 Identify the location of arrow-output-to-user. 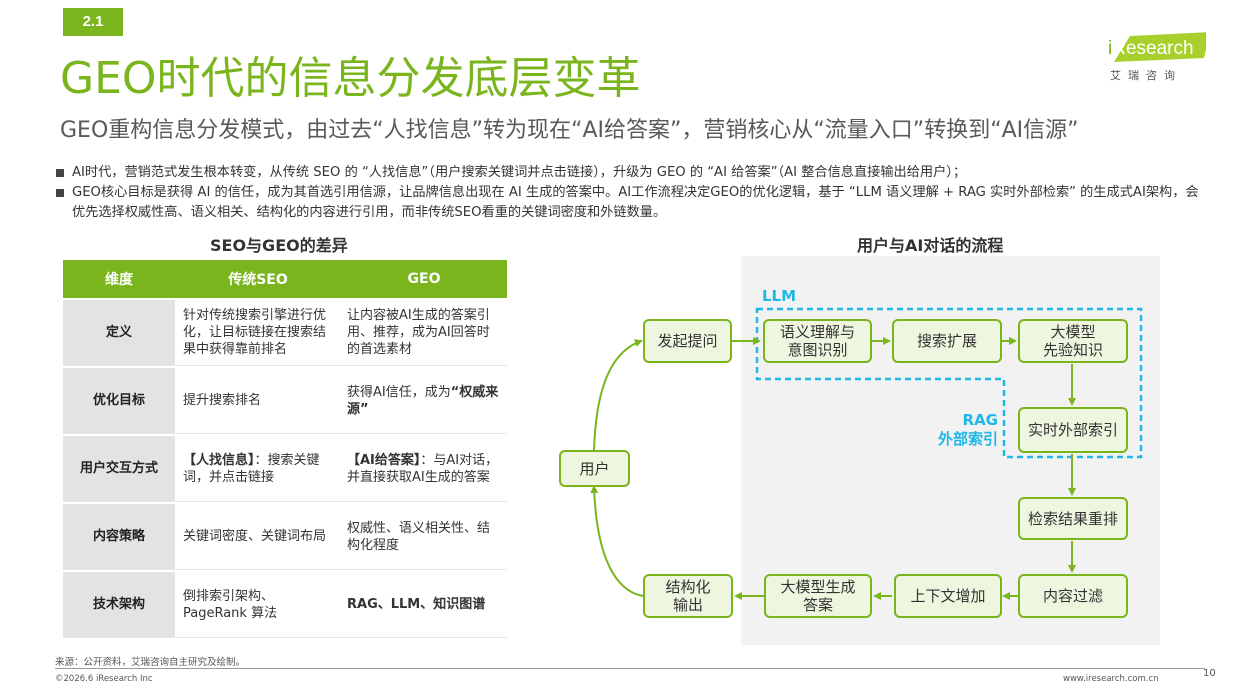
(617, 541).